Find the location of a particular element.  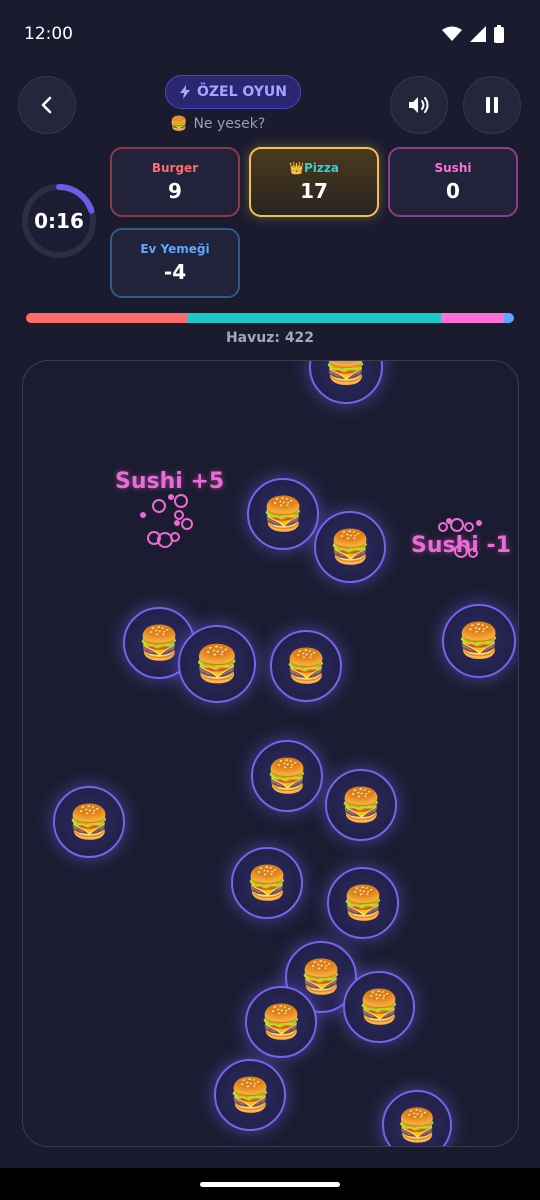

volume-icon is located at coordinates (419, 105).